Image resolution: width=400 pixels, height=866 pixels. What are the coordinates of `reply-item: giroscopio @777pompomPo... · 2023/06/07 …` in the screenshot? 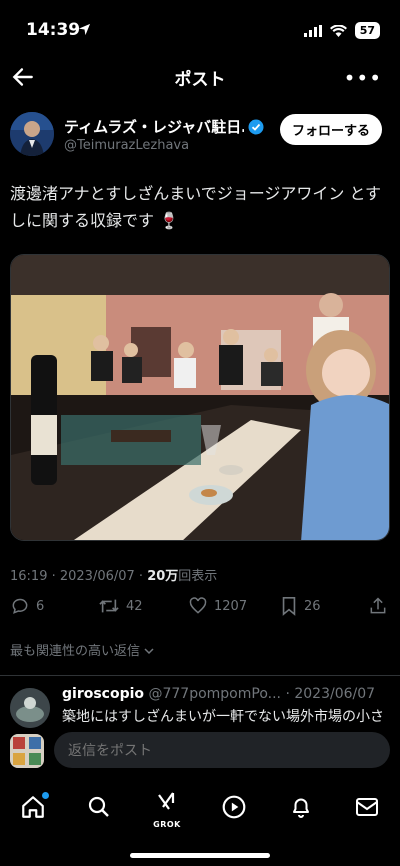 It's located at (205, 707).